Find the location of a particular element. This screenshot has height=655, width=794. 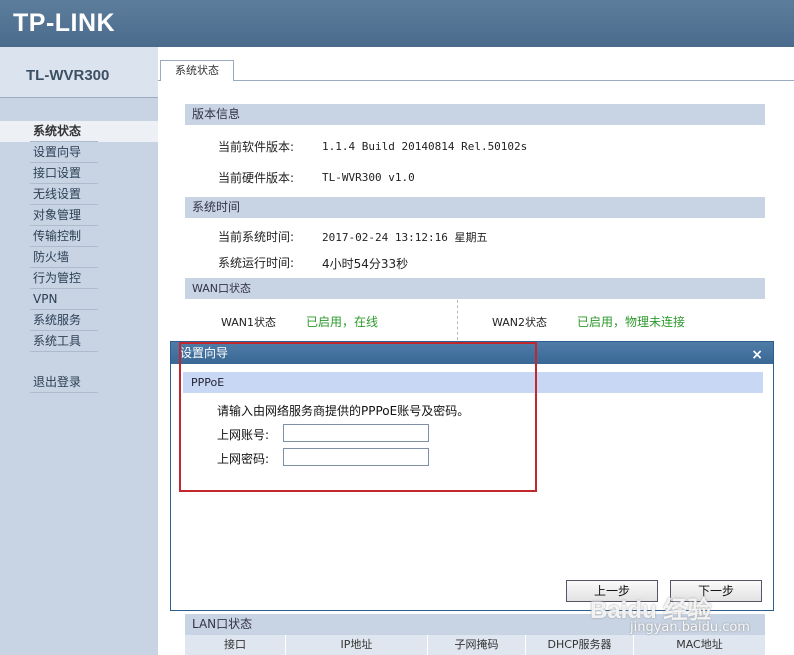

uptime-label: 系统运行时间: is located at coordinates (256, 263).